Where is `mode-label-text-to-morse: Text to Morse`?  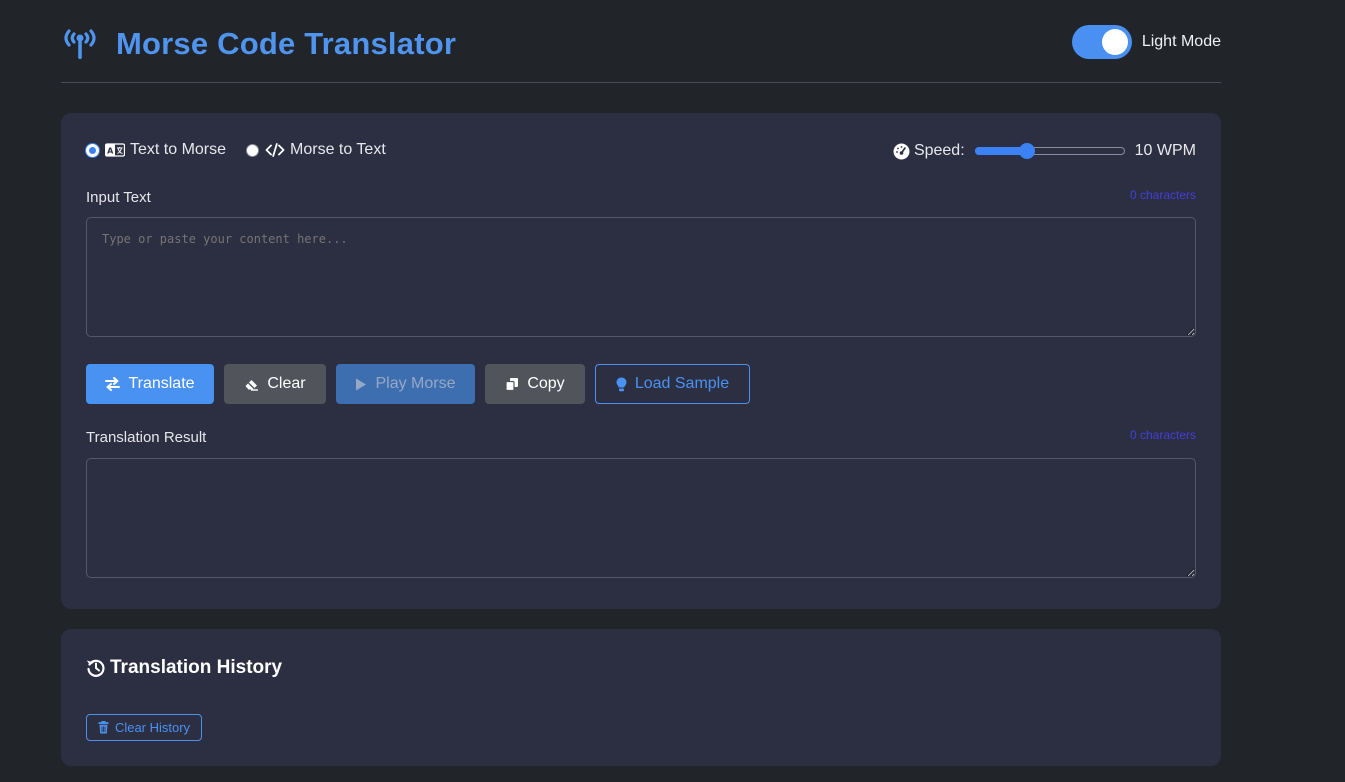
mode-label-text-to-morse: Text to Morse is located at coordinates (178, 149).